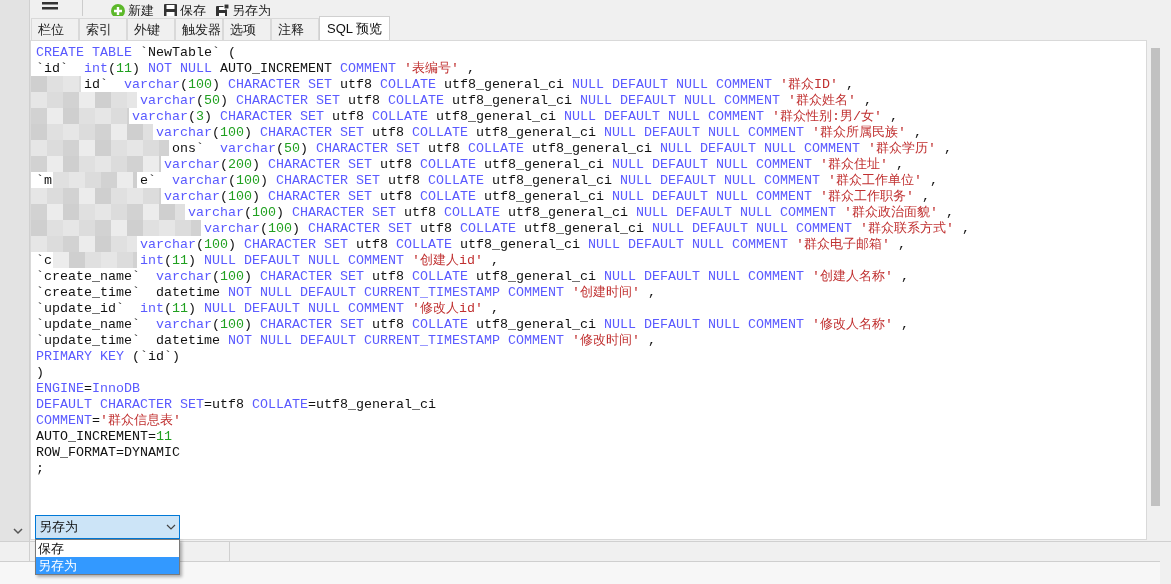  Describe the element at coordinates (50, 6) in the screenshot. I see `menu-icon` at that location.